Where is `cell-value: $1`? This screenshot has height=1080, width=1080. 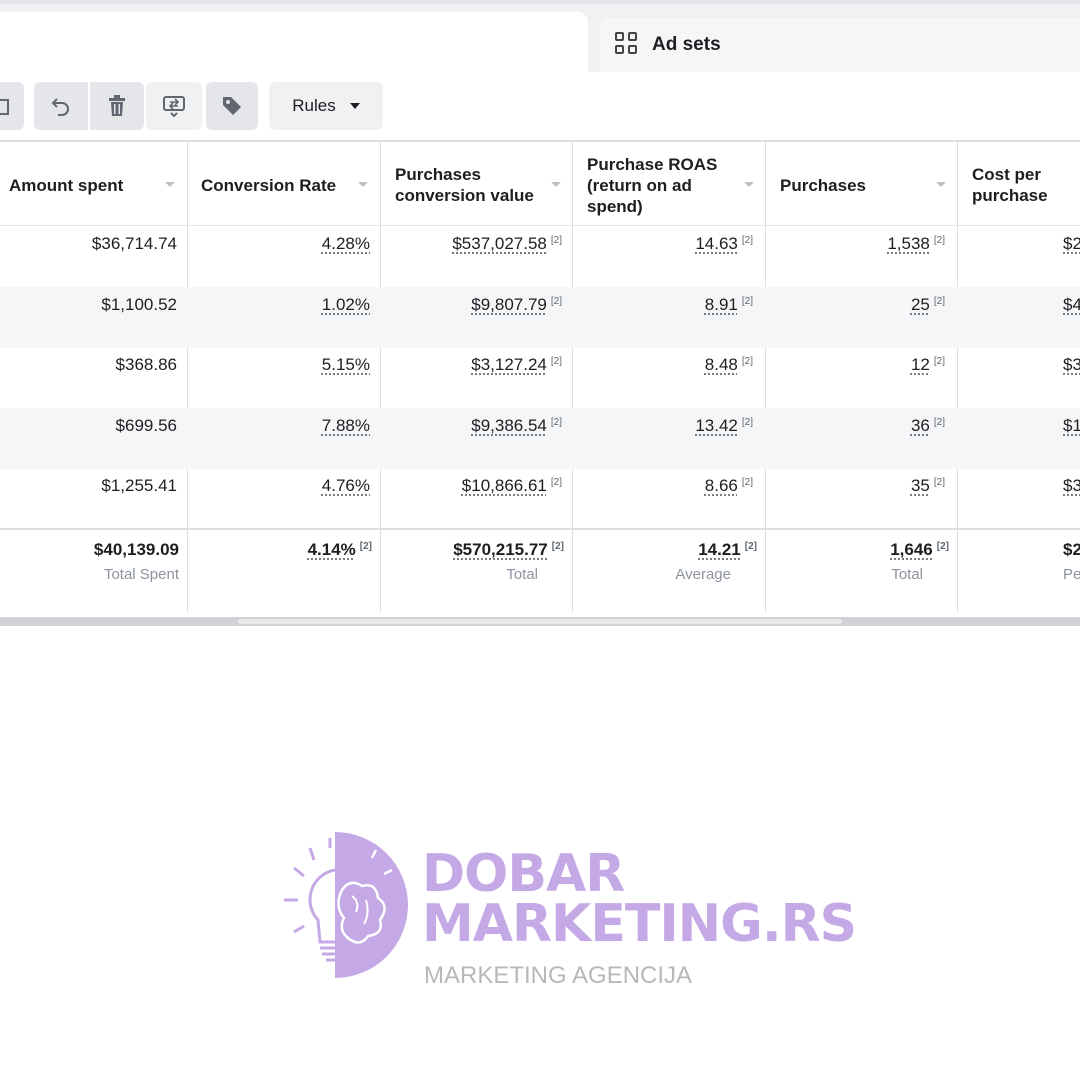 cell-value: $1 is located at coordinates (1071, 425).